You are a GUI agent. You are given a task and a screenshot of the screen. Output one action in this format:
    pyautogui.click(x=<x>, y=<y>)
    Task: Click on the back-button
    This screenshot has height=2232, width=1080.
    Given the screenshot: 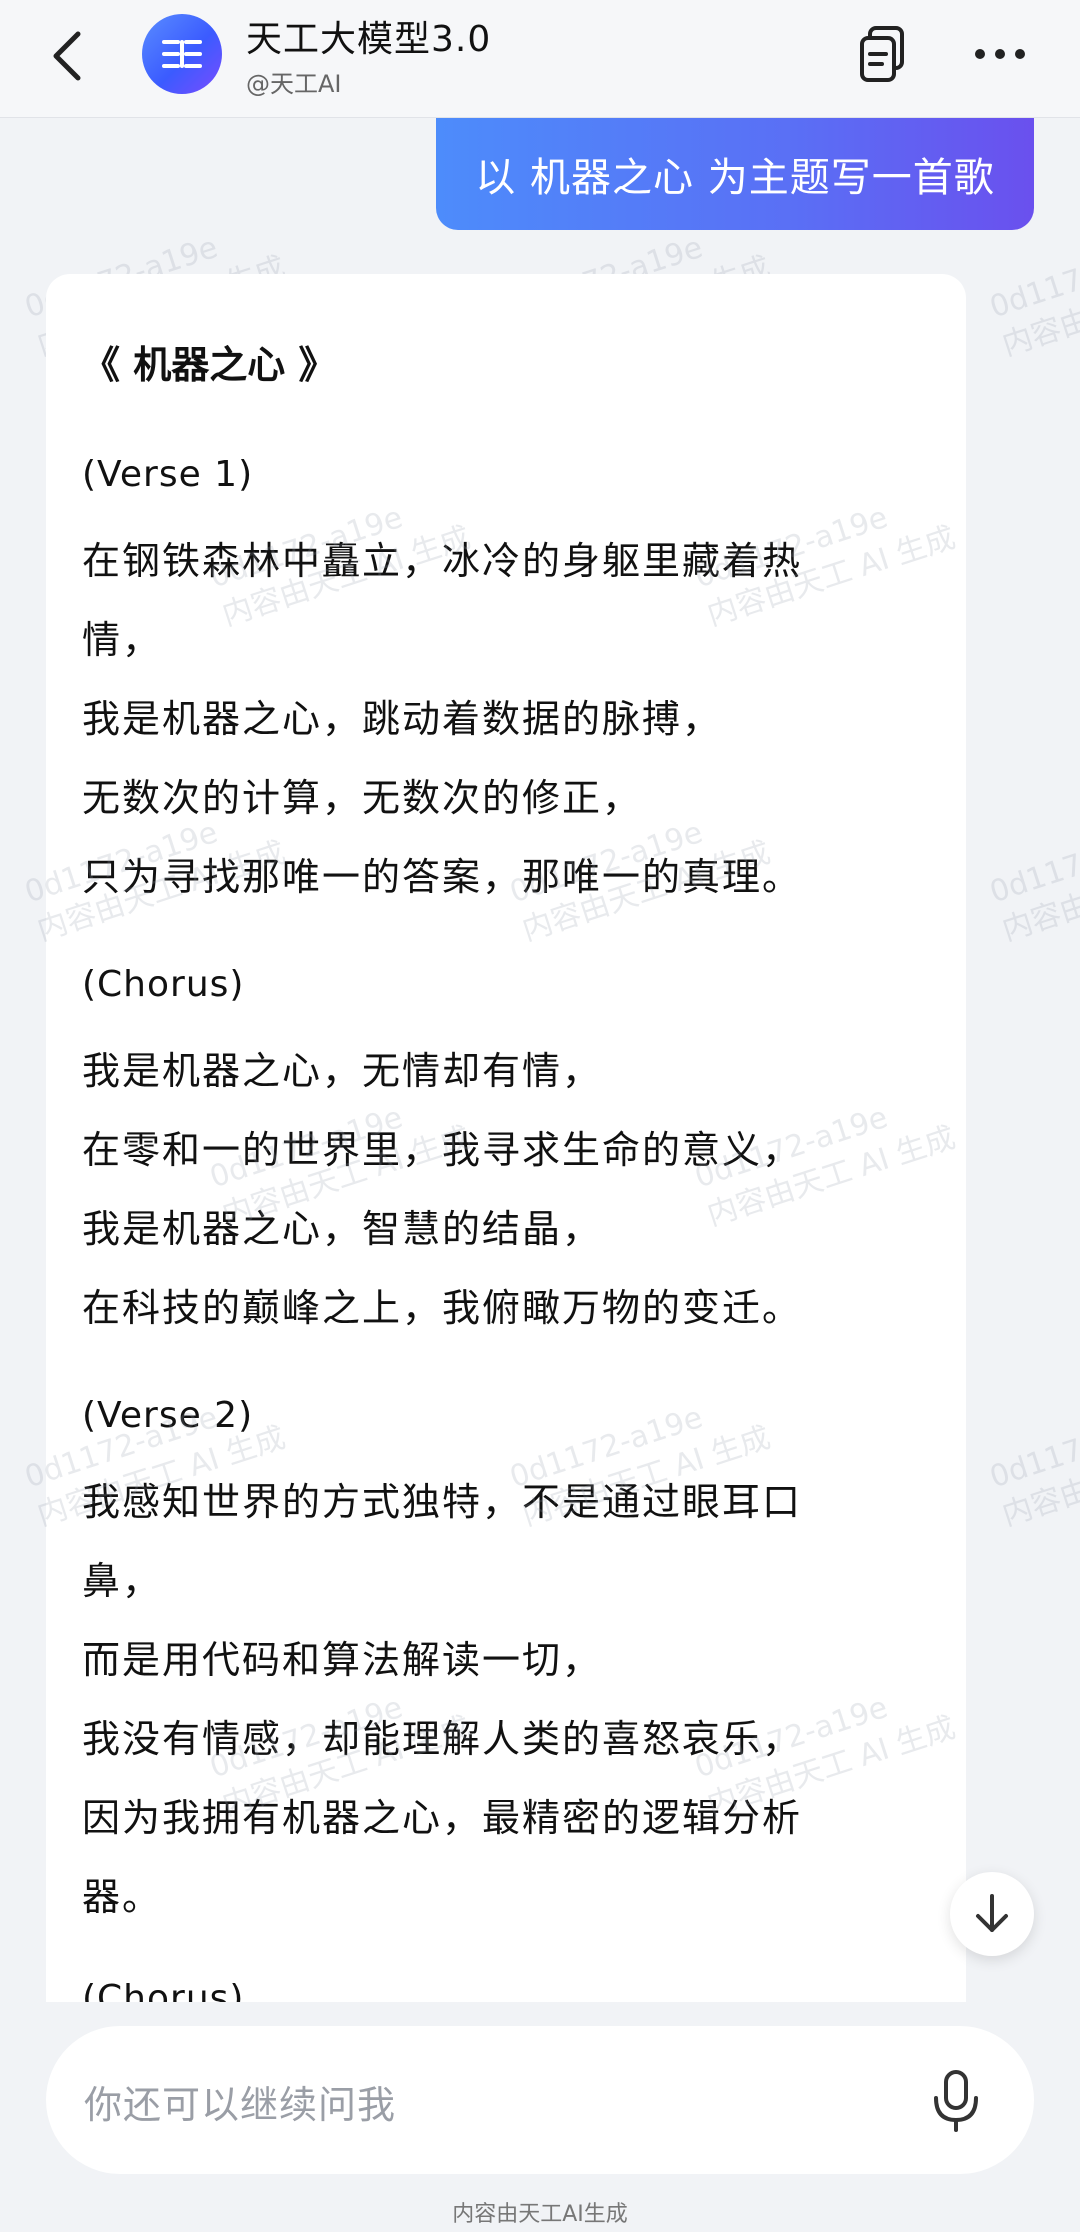 What is the action you would take?
    pyautogui.click(x=70, y=56)
    